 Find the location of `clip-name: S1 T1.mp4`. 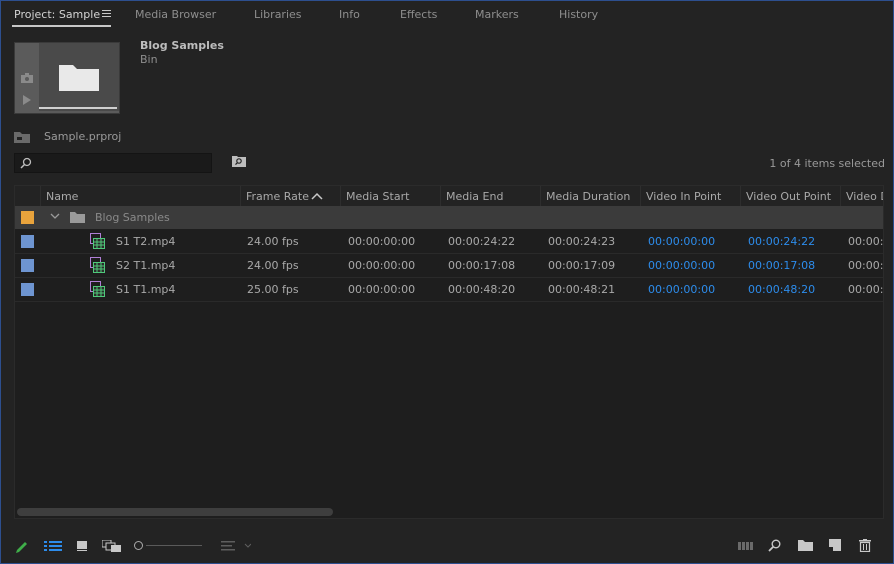

clip-name: S1 T1.mp4 is located at coordinates (145, 289).